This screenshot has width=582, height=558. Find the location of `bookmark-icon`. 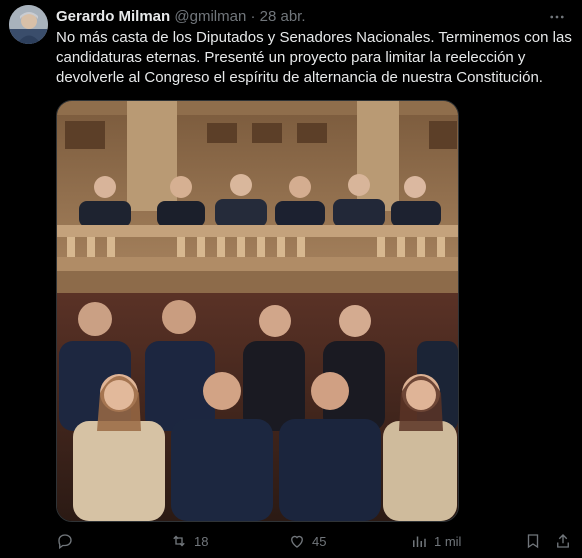

bookmark-icon is located at coordinates (533, 541).